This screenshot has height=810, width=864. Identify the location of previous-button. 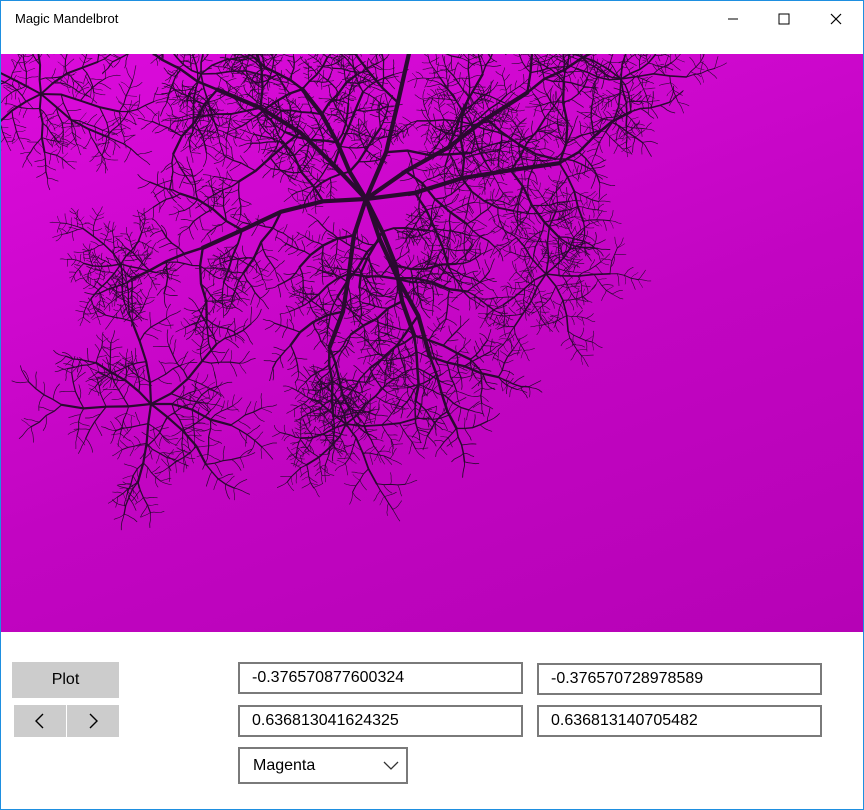
(40, 721).